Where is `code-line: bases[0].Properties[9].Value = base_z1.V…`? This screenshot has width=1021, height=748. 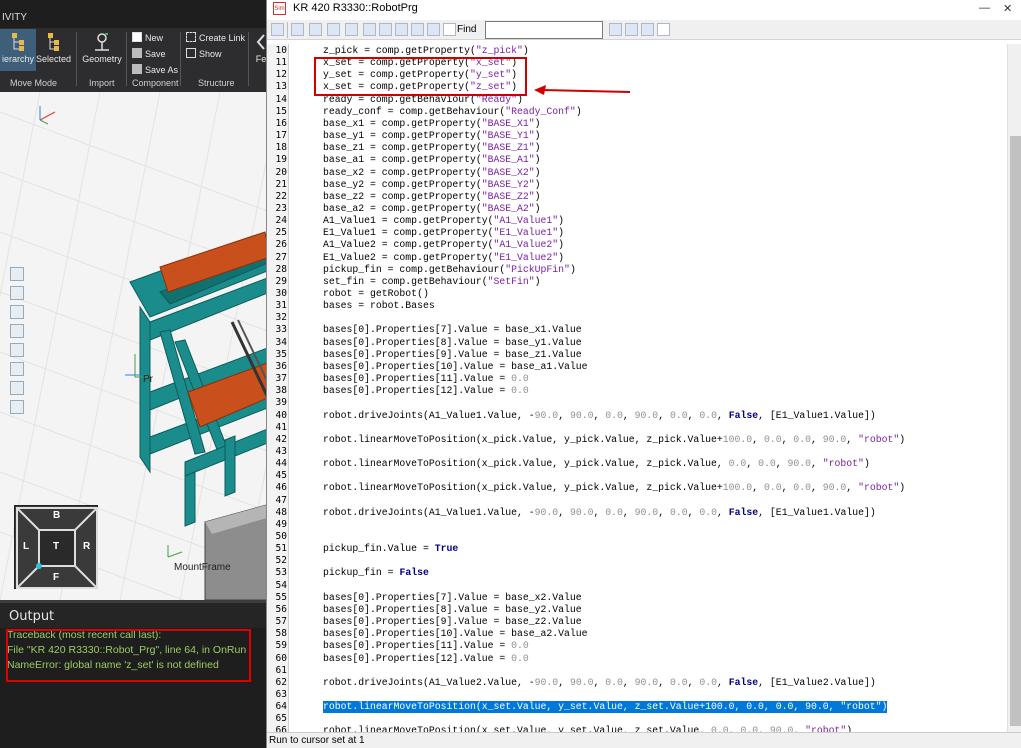 code-line: bases[0].Properties[9].Value = base_z1.V… is located at coordinates (452, 355).